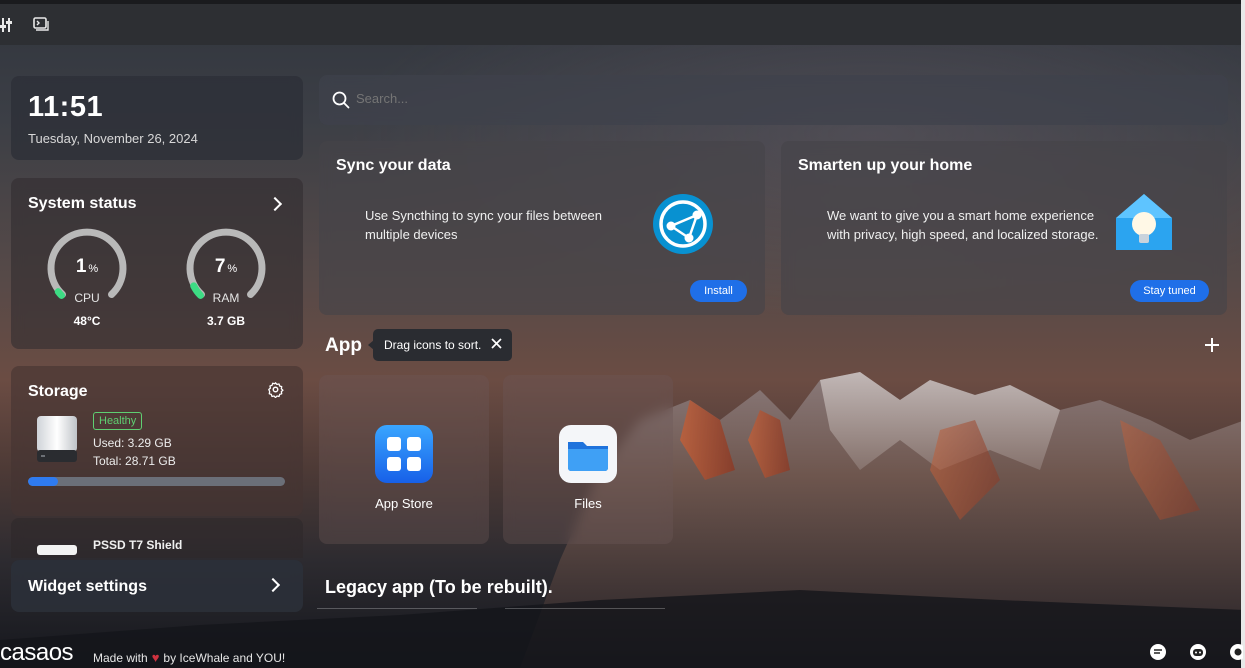 The height and width of the screenshot is (668, 1245). What do you see at coordinates (622, 22) in the screenshot?
I see `top-bar` at bounding box center [622, 22].